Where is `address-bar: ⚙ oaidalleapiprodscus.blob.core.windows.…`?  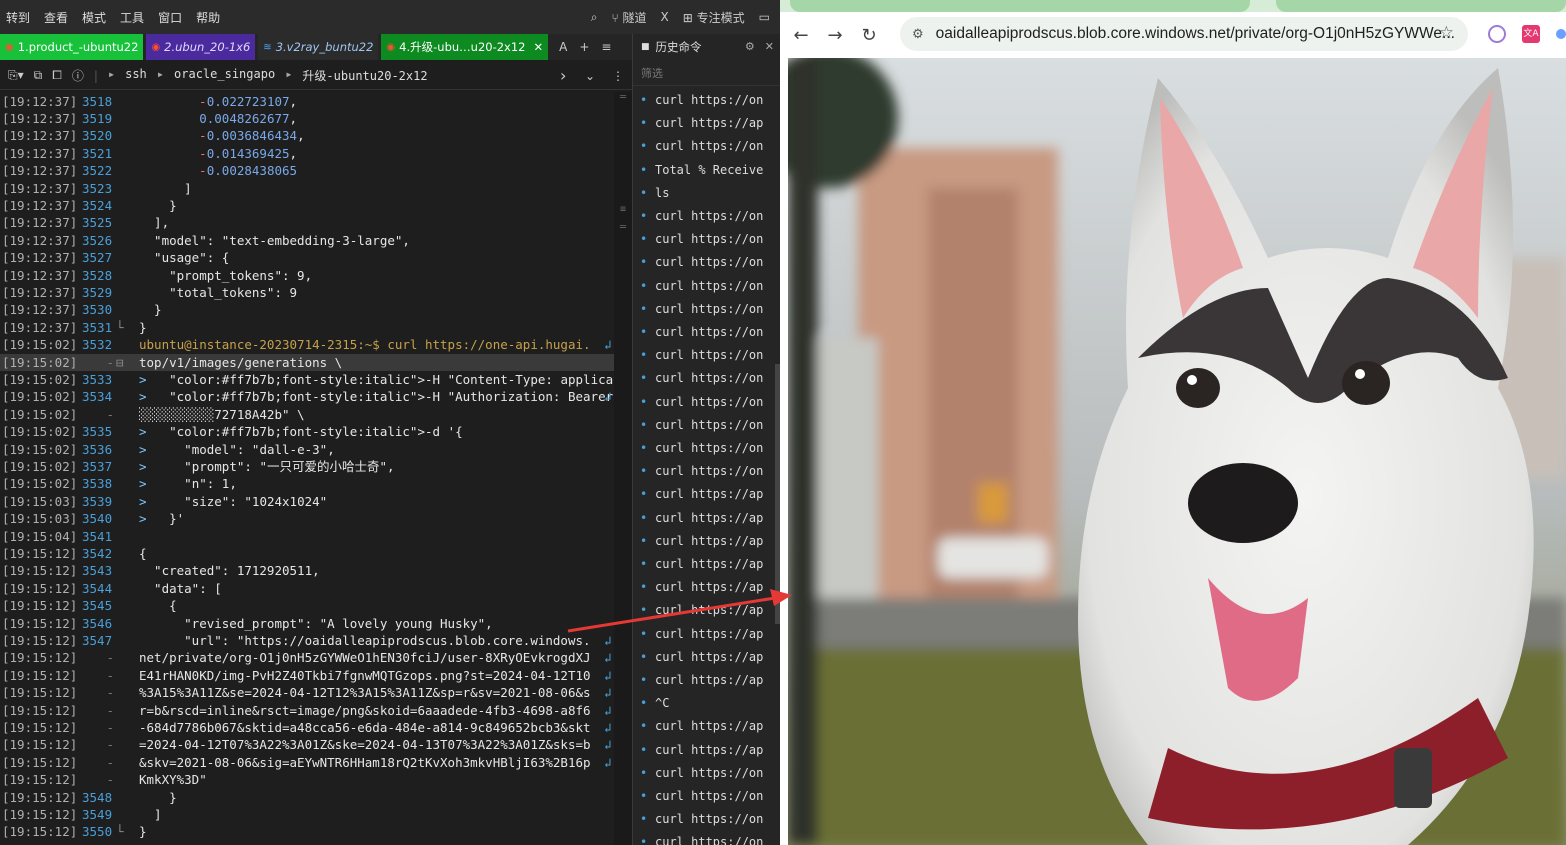 address-bar: ⚙ oaidalleapiprodscus.blob.core.windows.… is located at coordinates (1184, 34).